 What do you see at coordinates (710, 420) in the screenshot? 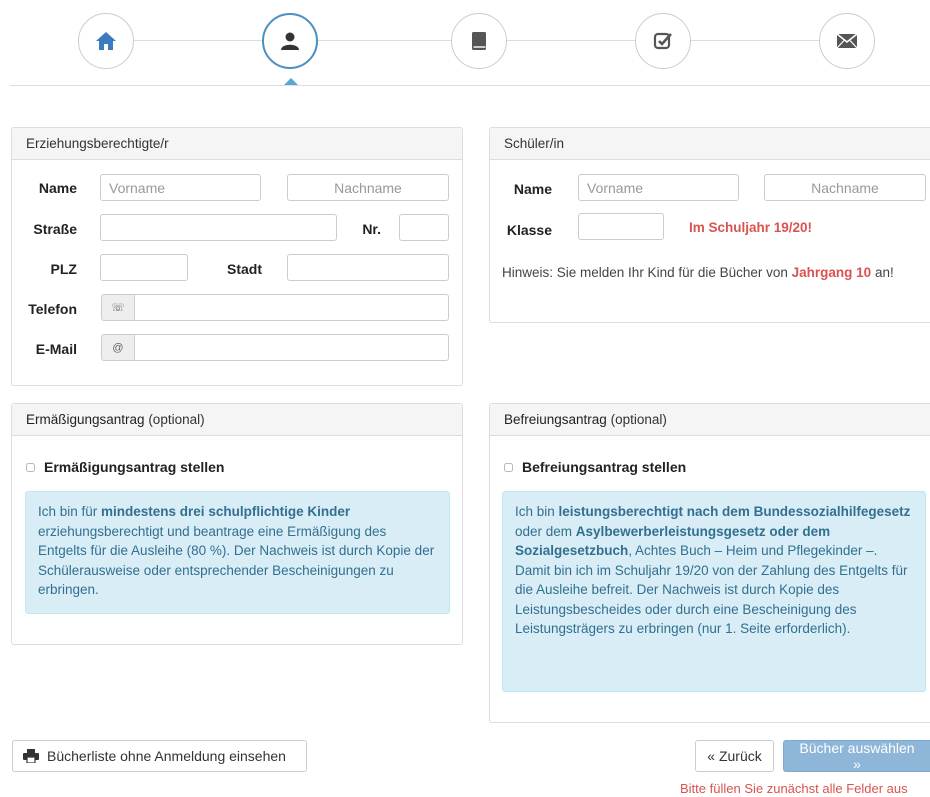
I see `exemption-panel-header: Befreiungsantrag (optional)` at bounding box center [710, 420].